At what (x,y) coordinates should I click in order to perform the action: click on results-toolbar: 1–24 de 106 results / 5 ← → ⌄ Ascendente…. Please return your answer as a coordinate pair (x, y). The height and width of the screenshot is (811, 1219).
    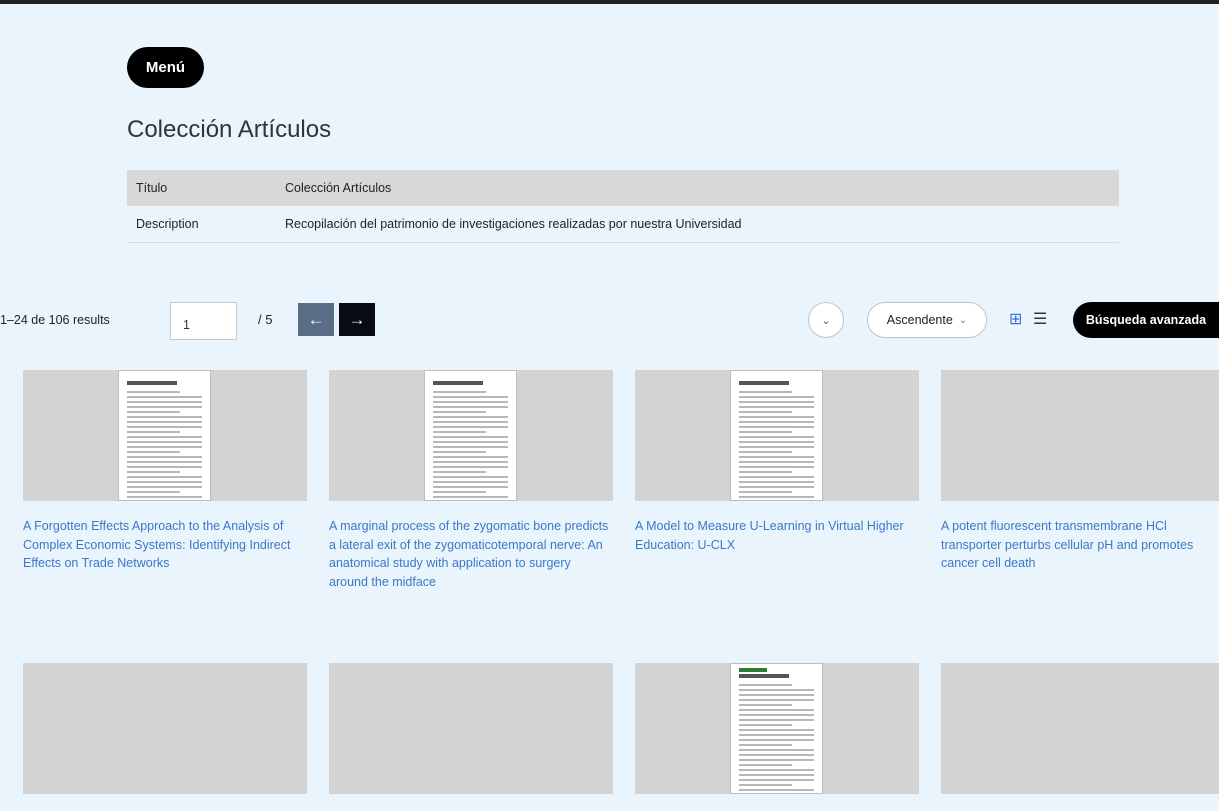
    Looking at the image, I should click on (609, 321).